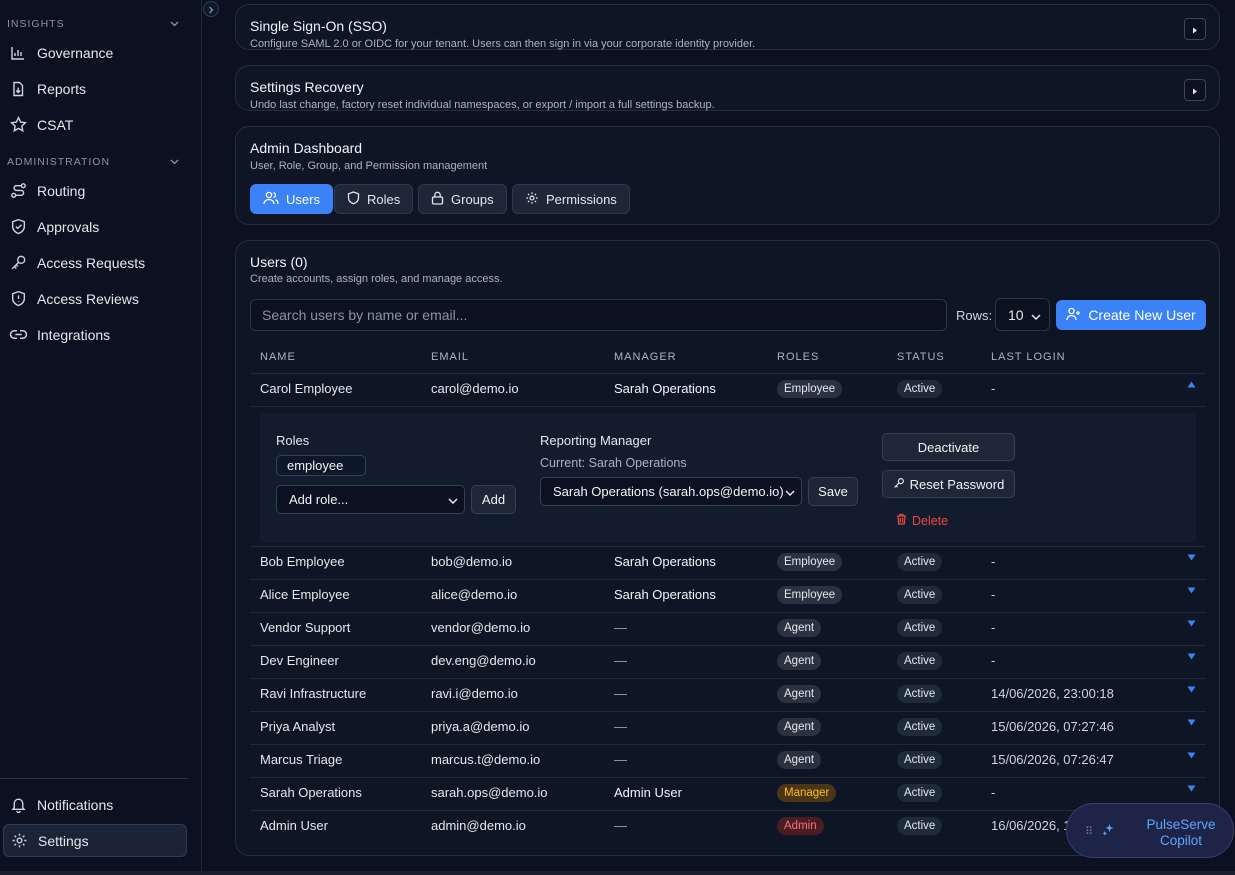  What do you see at coordinates (95, 124) in the screenshot?
I see `sidebar-item-csat: CSAT` at bounding box center [95, 124].